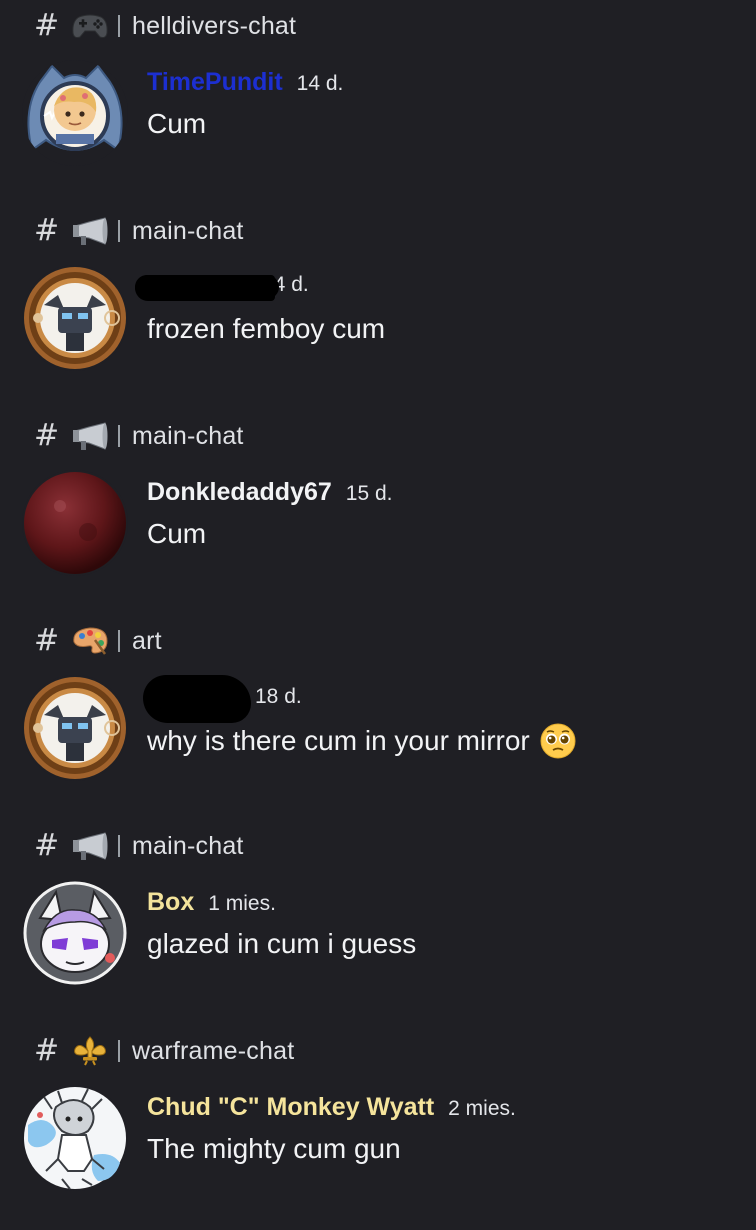 Image resolution: width=756 pixels, height=1230 pixels. What do you see at coordinates (369, 493) in the screenshot?
I see `timestamp: 15 d.` at bounding box center [369, 493].